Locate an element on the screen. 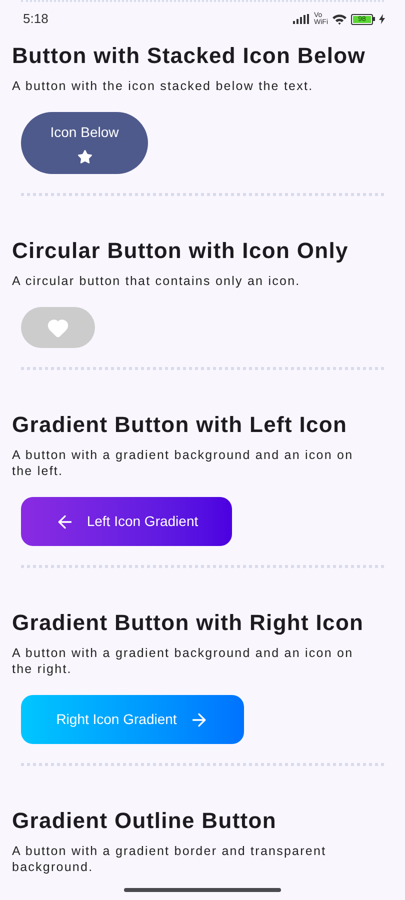 The width and height of the screenshot is (405, 900). icon-below-button: Icon Below is located at coordinates (84, 143).